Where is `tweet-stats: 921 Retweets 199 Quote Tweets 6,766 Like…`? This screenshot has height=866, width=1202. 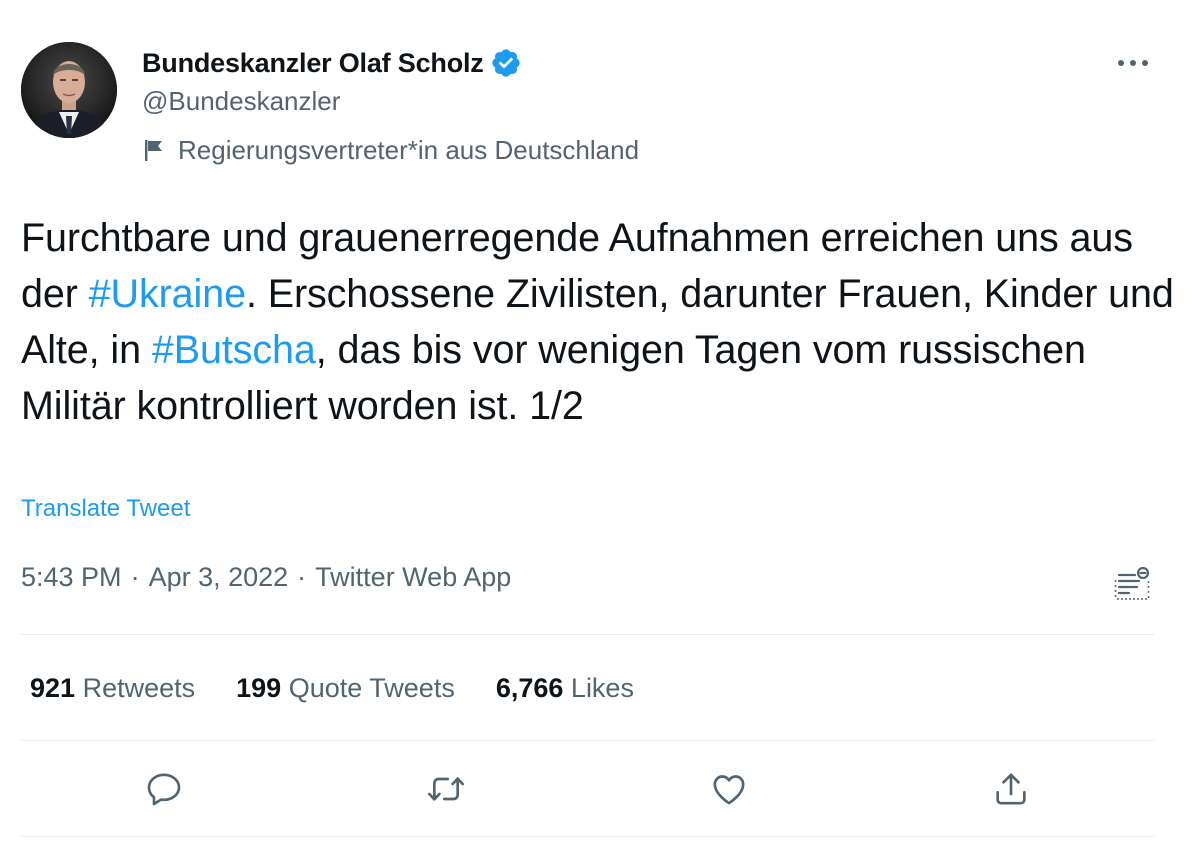
tweet-stats: 921 Retweets 199 Quote Tweets 6,766 Like… is located at coordinates (352, 688).